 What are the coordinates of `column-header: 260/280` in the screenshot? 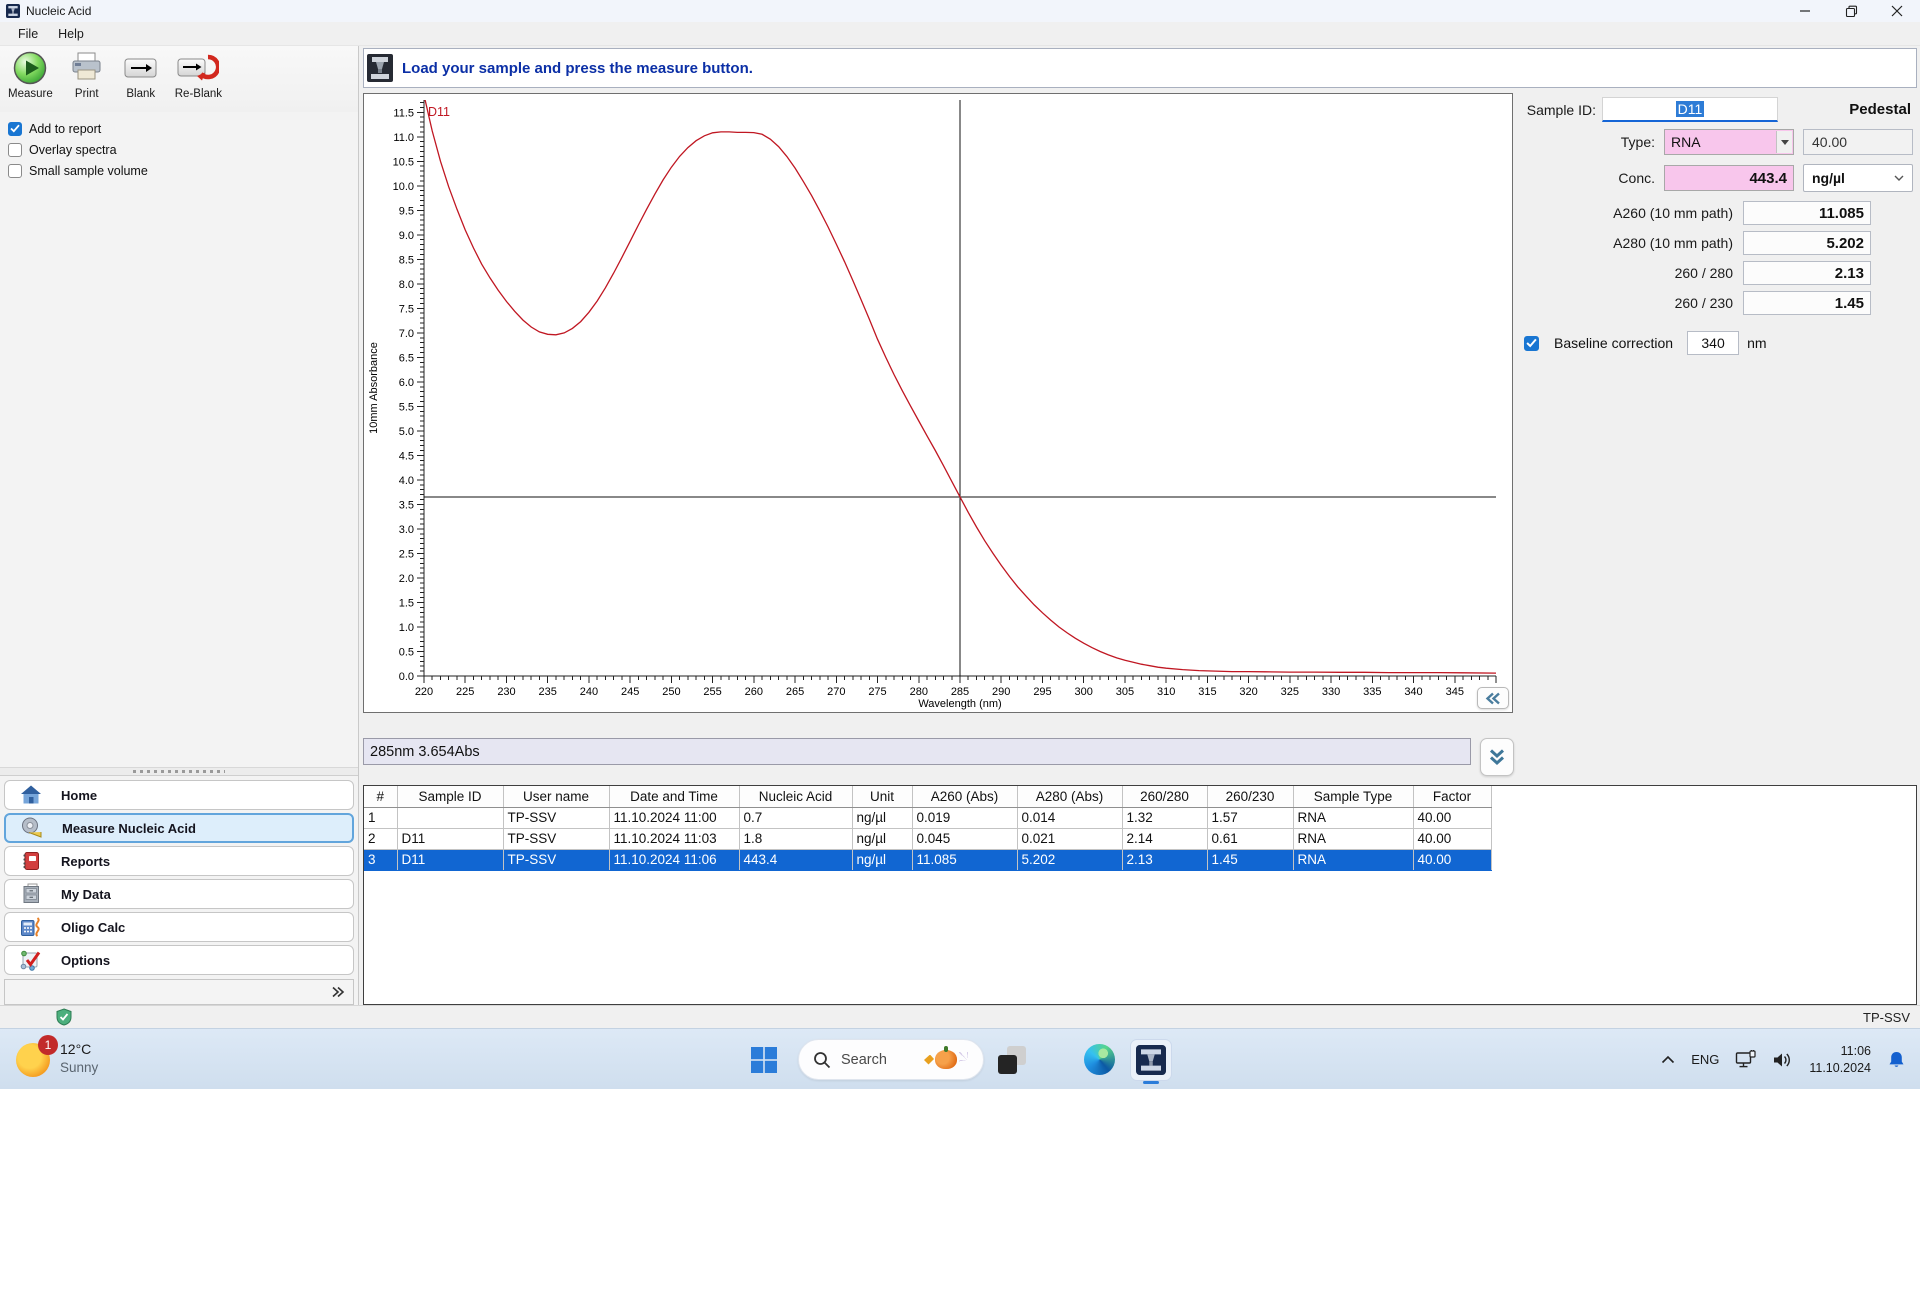 It's located at (1165, 797).